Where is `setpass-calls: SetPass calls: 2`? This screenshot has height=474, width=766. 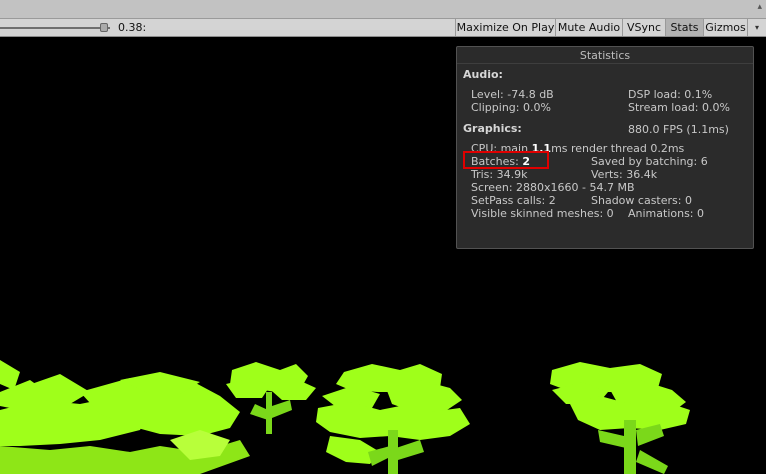 setpass-calls: SetPass calls: 2 is located at coordinates (513, 200).